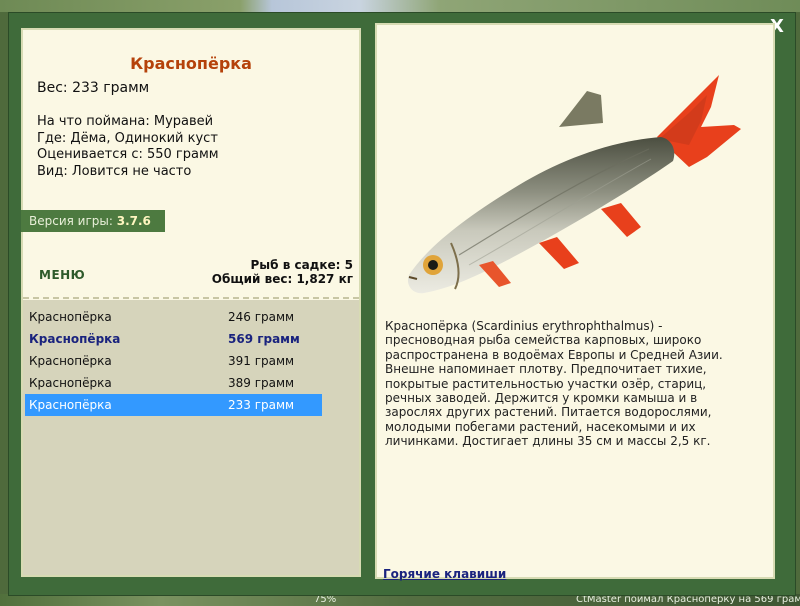 This screenshot has width=800, height=606. What do you see at coordinates (264, 339) in the screenshot?
I see `catch-weight: 569 грамм` at bounding box center [264, 339].